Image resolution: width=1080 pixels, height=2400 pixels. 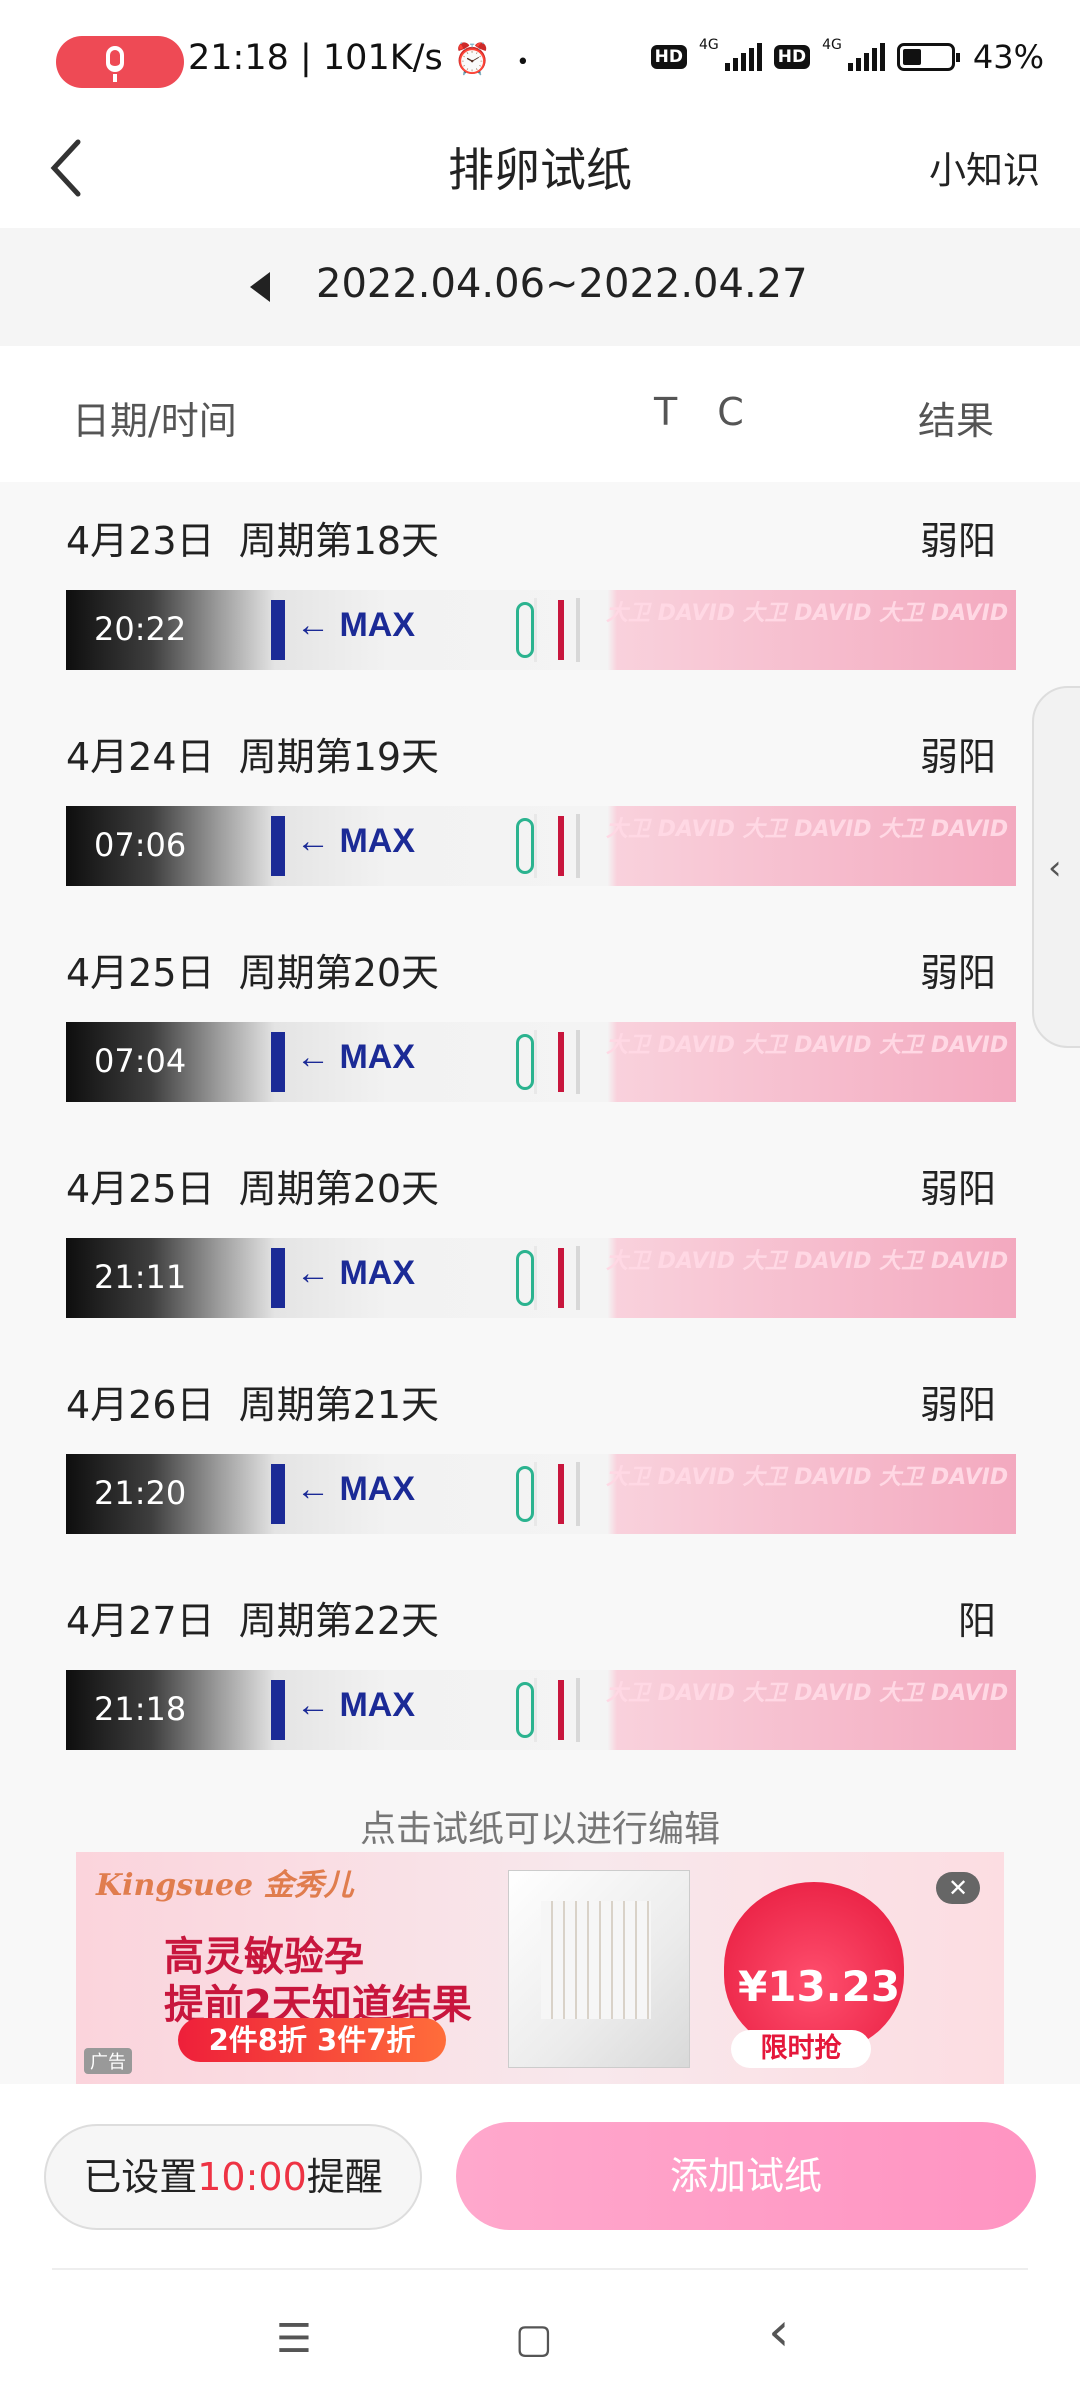 What do you see at coordinates (315, 58) in the screenshot?
I see `status-time-speed: 21:18 | 101K/s` at bounding box center [315, 58].